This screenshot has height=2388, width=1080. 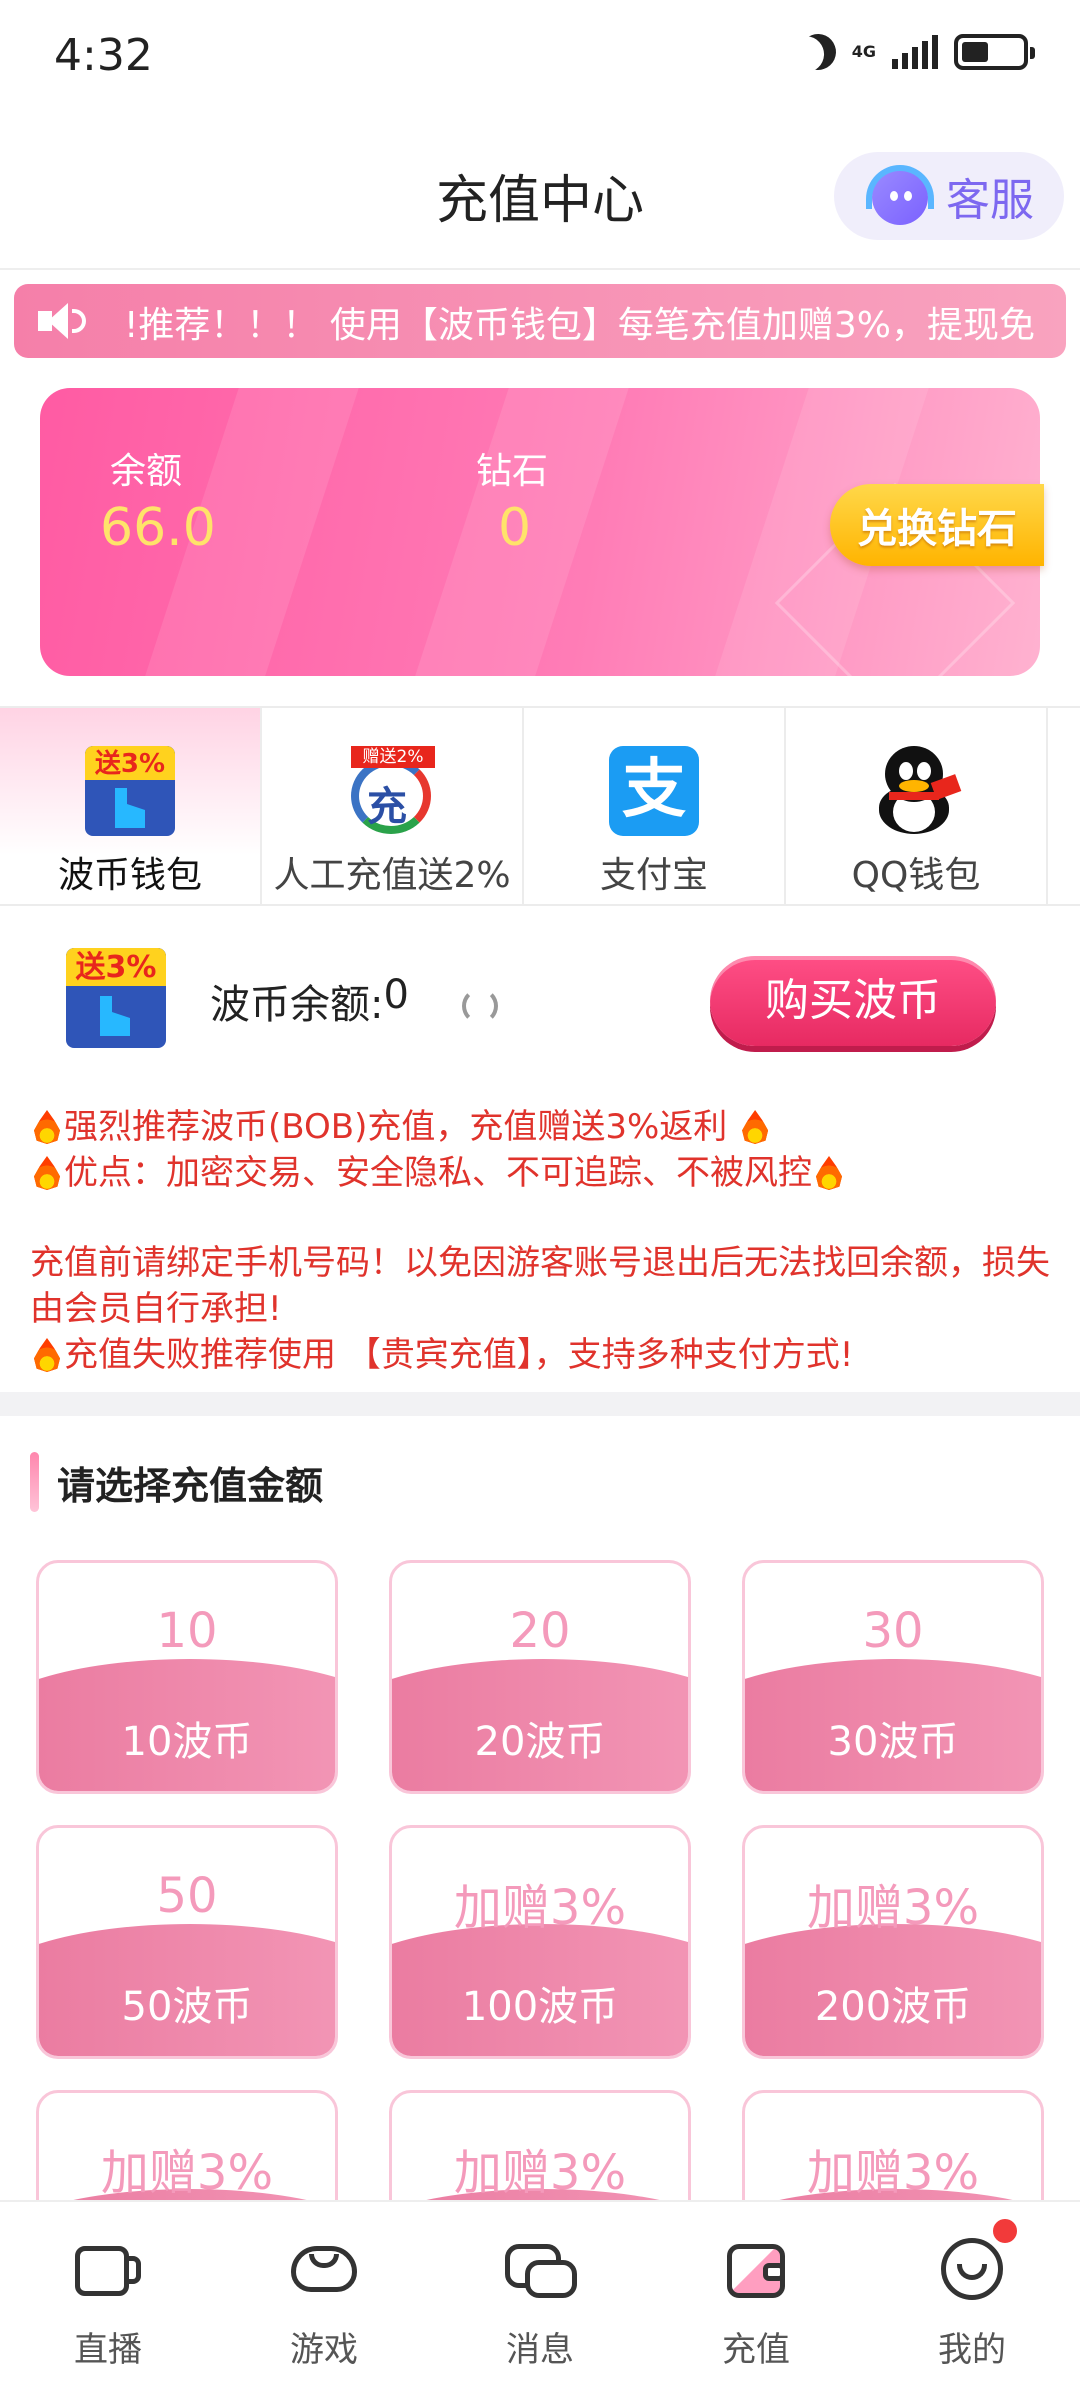 I want to click on status-icons: 4G, so click(x=917, y=52).